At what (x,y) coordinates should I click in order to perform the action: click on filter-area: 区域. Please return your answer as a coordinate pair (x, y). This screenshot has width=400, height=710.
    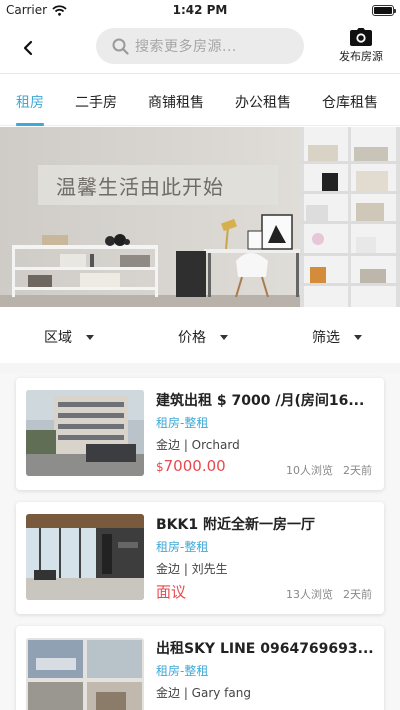
    Looking at the image, I should click on (69, 337).